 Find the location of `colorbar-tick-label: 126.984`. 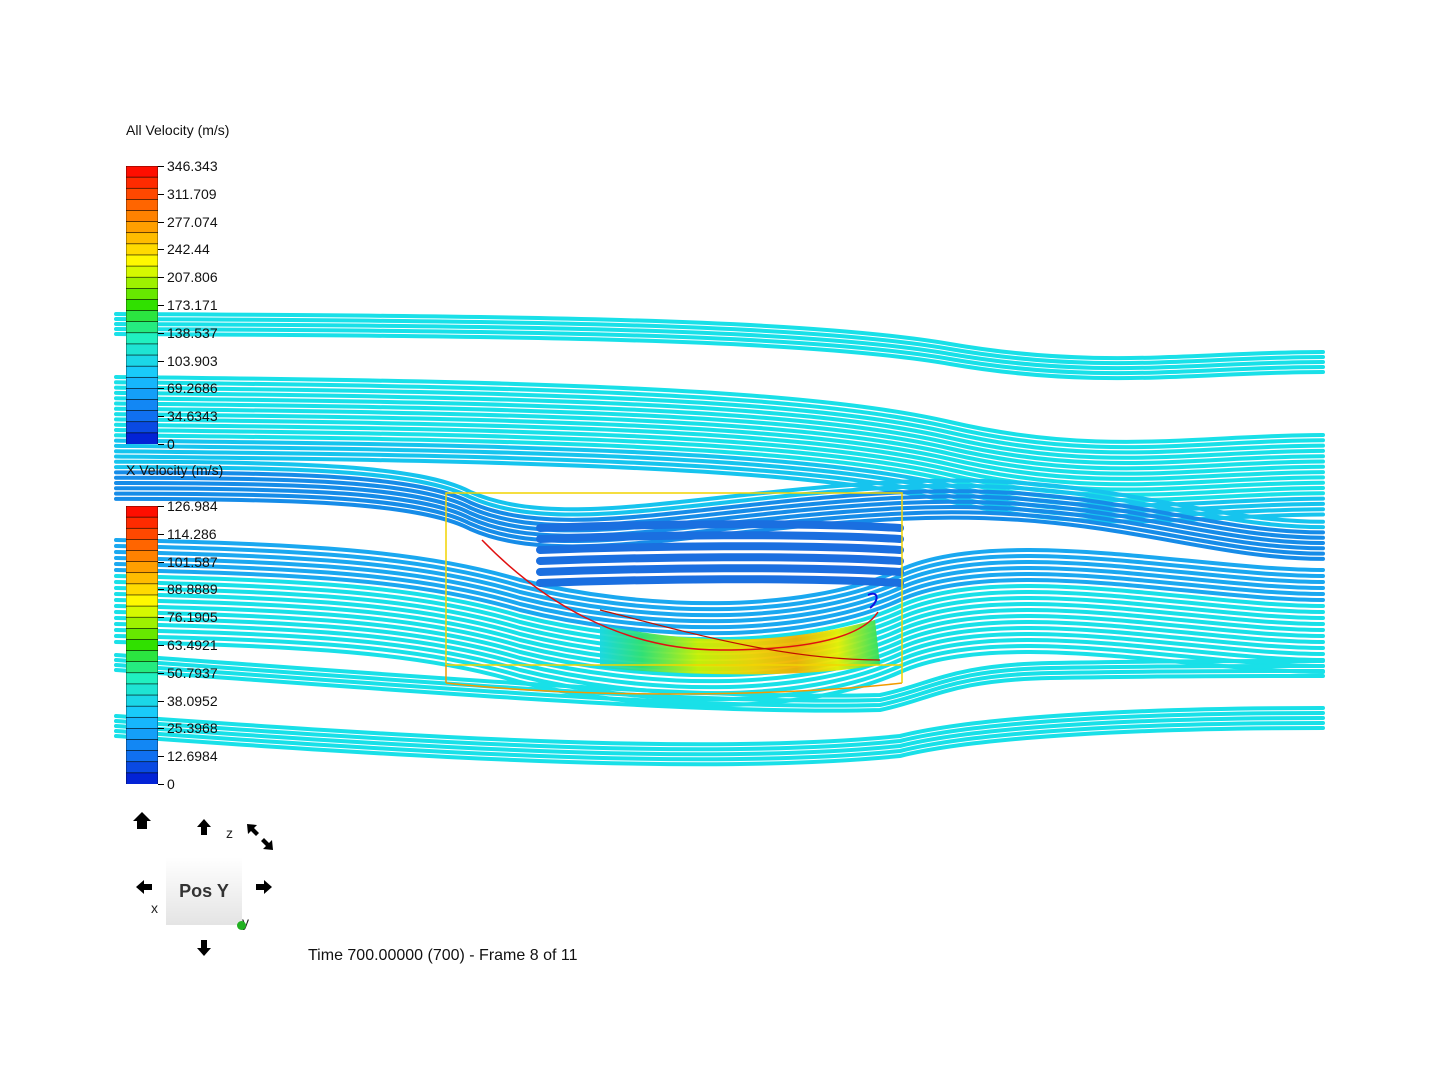

colorbar-tick-label: 126.984 is located at coordinates (192, 506).